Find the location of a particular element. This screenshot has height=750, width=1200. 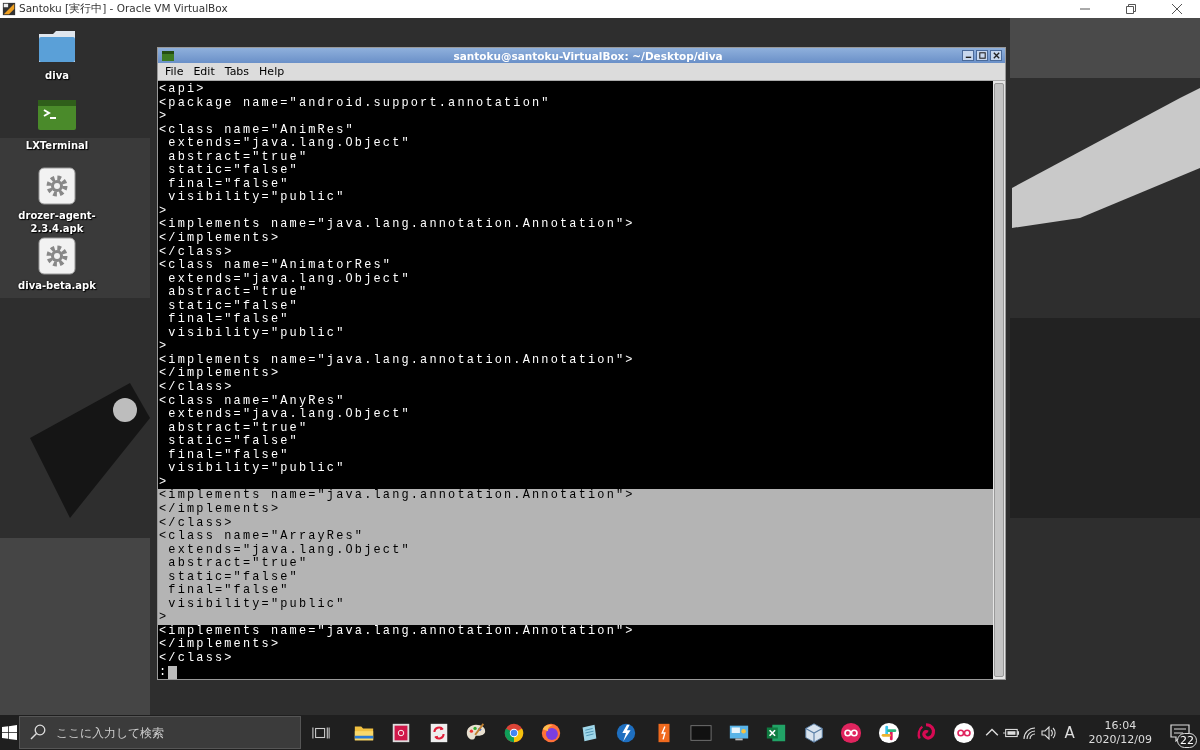

input-method-button: A is located at coordinates (1069, 732).